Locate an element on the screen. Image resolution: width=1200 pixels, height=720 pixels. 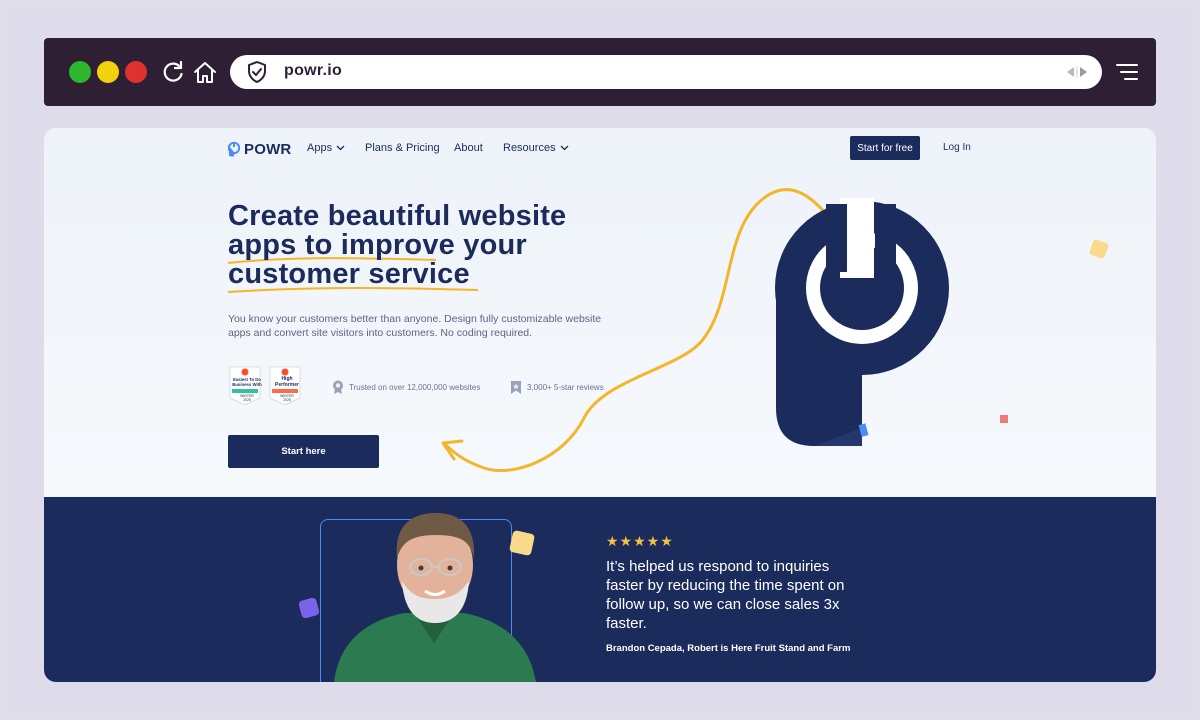
reload-icon is located at coordinates (173, 72).